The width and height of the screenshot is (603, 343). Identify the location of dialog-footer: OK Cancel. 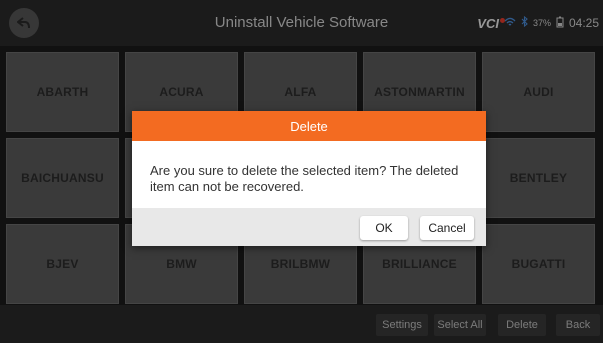
(309, 227).